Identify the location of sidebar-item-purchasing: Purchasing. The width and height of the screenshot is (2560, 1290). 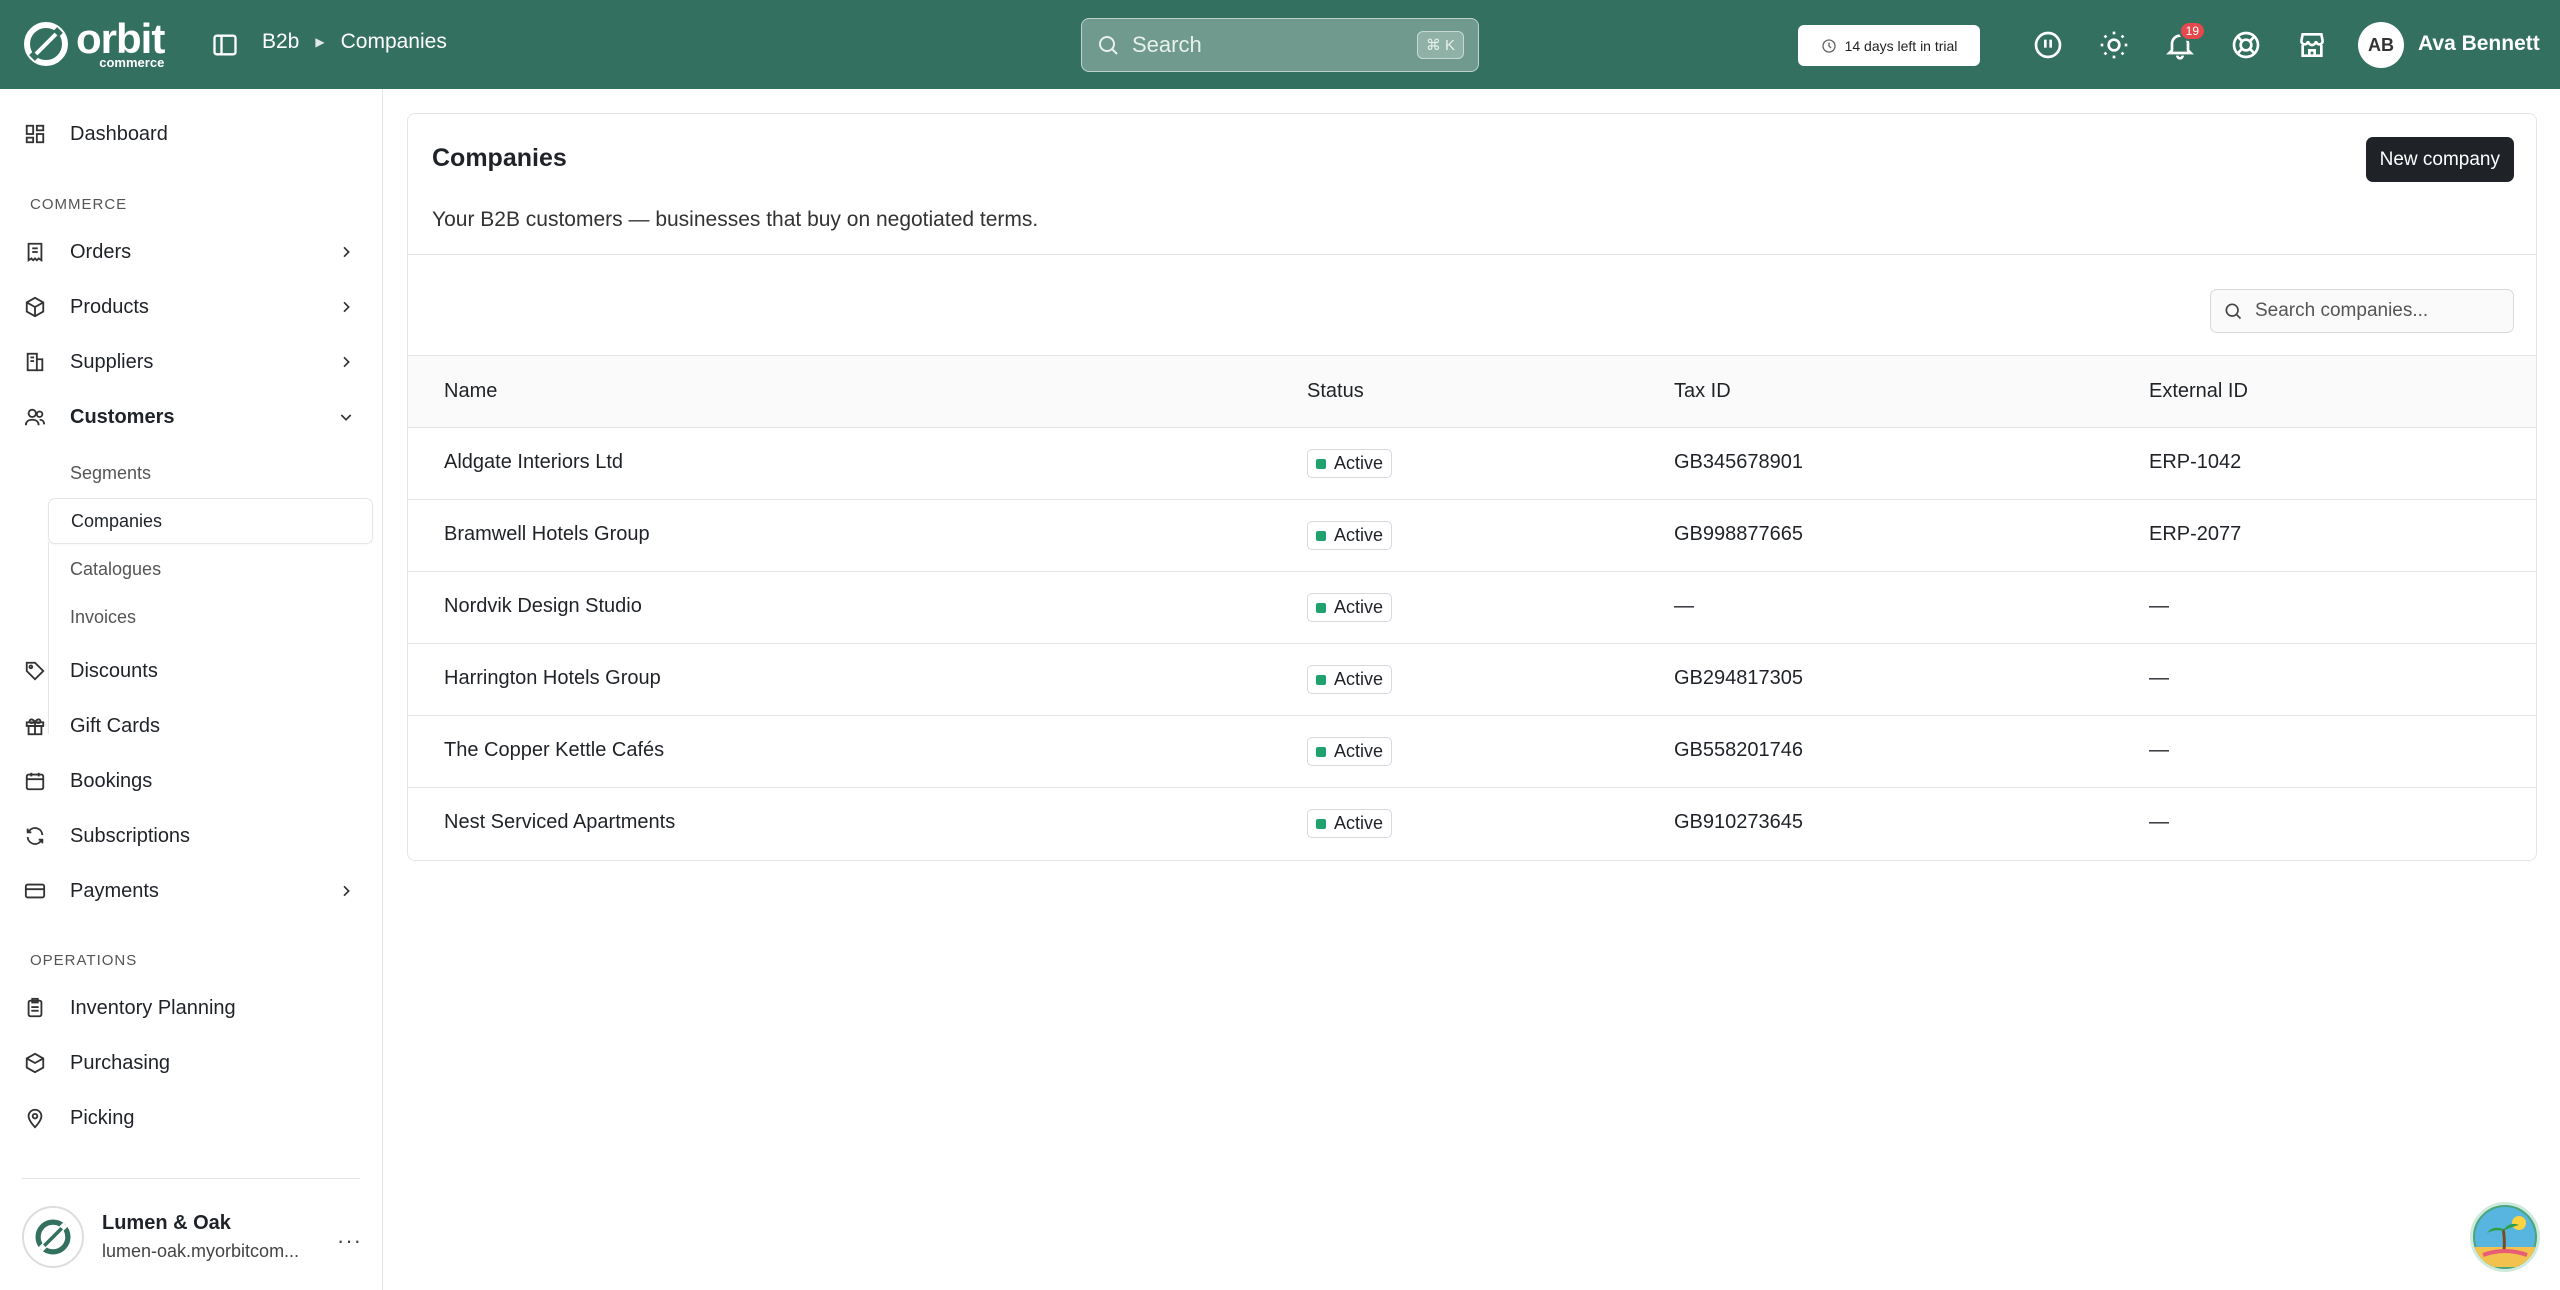
(197, 1063).